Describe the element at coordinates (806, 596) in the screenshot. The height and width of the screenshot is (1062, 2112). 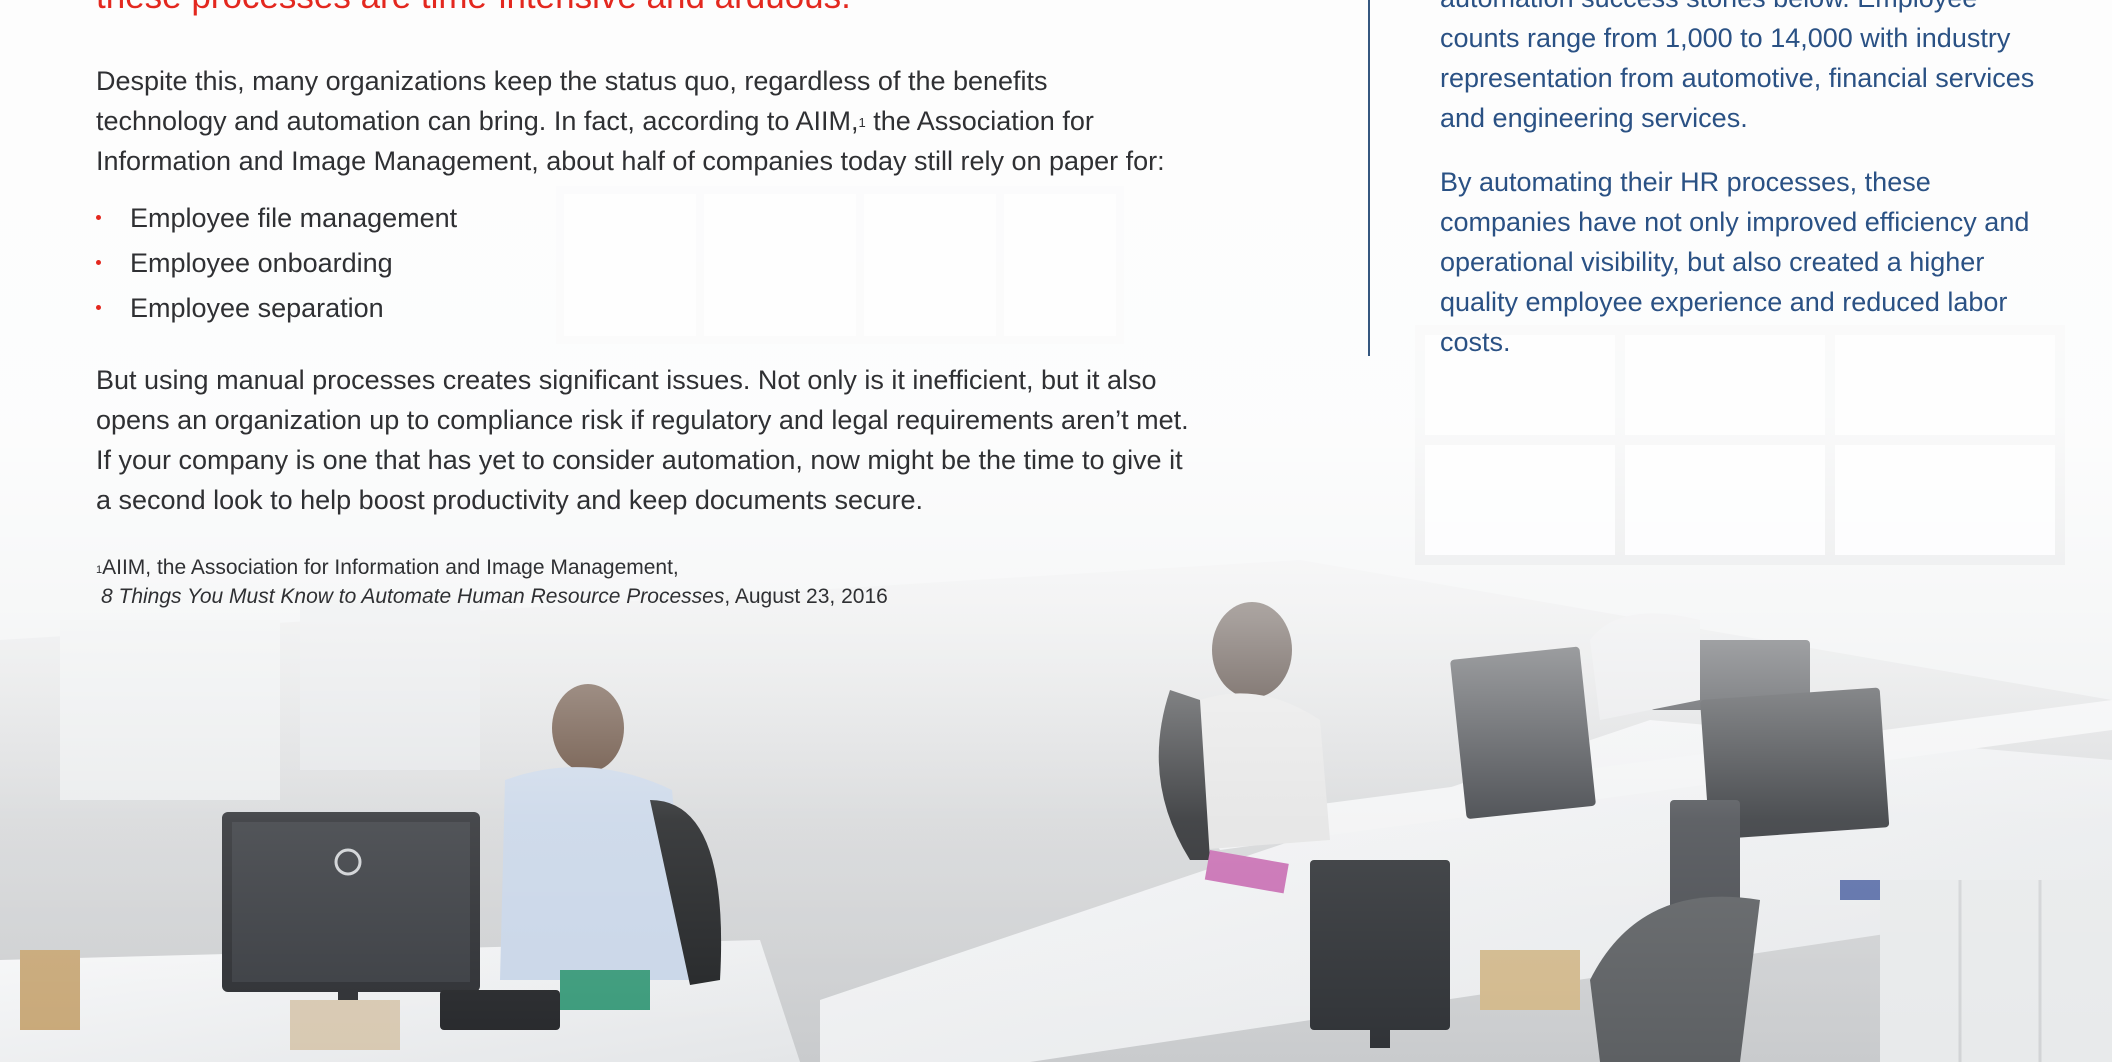
I see `citation-date: , August 23, 2016` at that location.